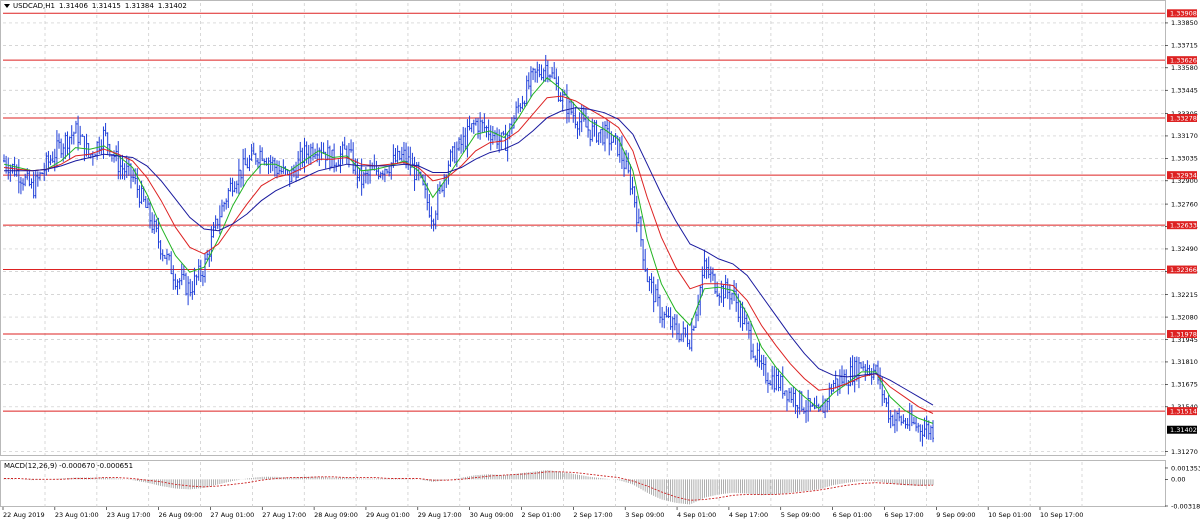 The image size is (1200, 523). I want to click on price-axis-label: 1.31270, so click(1184, 452).